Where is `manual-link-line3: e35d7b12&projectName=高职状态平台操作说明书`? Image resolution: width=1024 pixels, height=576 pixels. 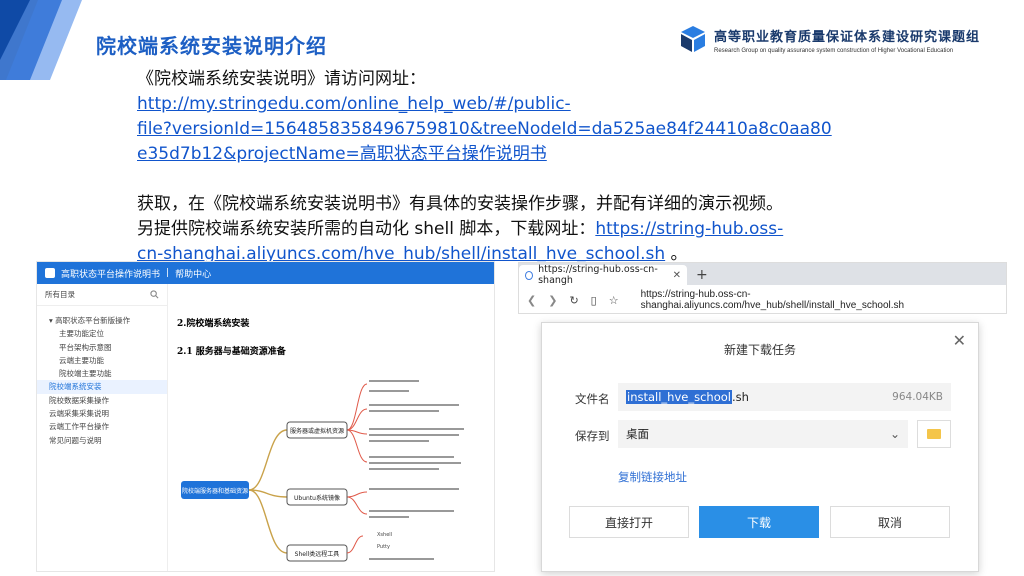
manual-link-line3: e35d7b12&projectName=高职状态平台操作说明书 is located at coordinates (342, 154).